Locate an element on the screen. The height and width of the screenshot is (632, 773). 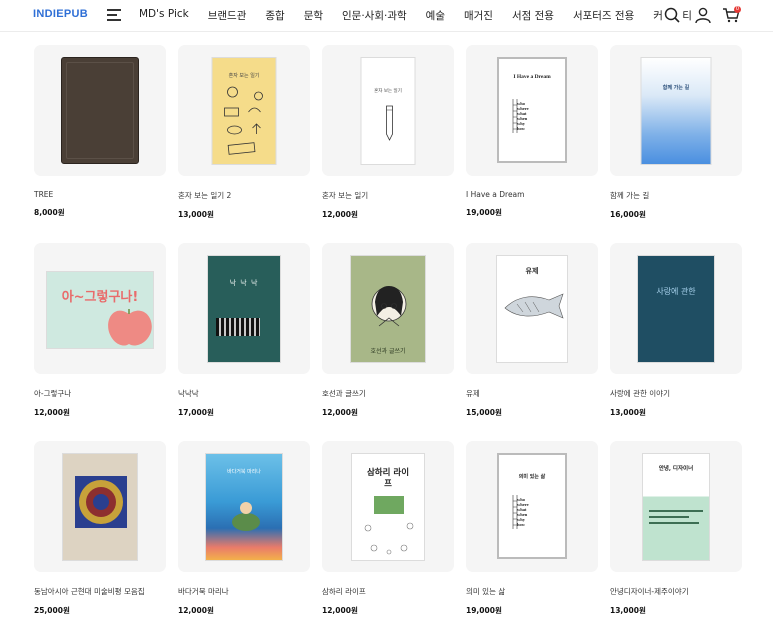
product-card: TREE 8,000원 is located at coordinates (100, 144).